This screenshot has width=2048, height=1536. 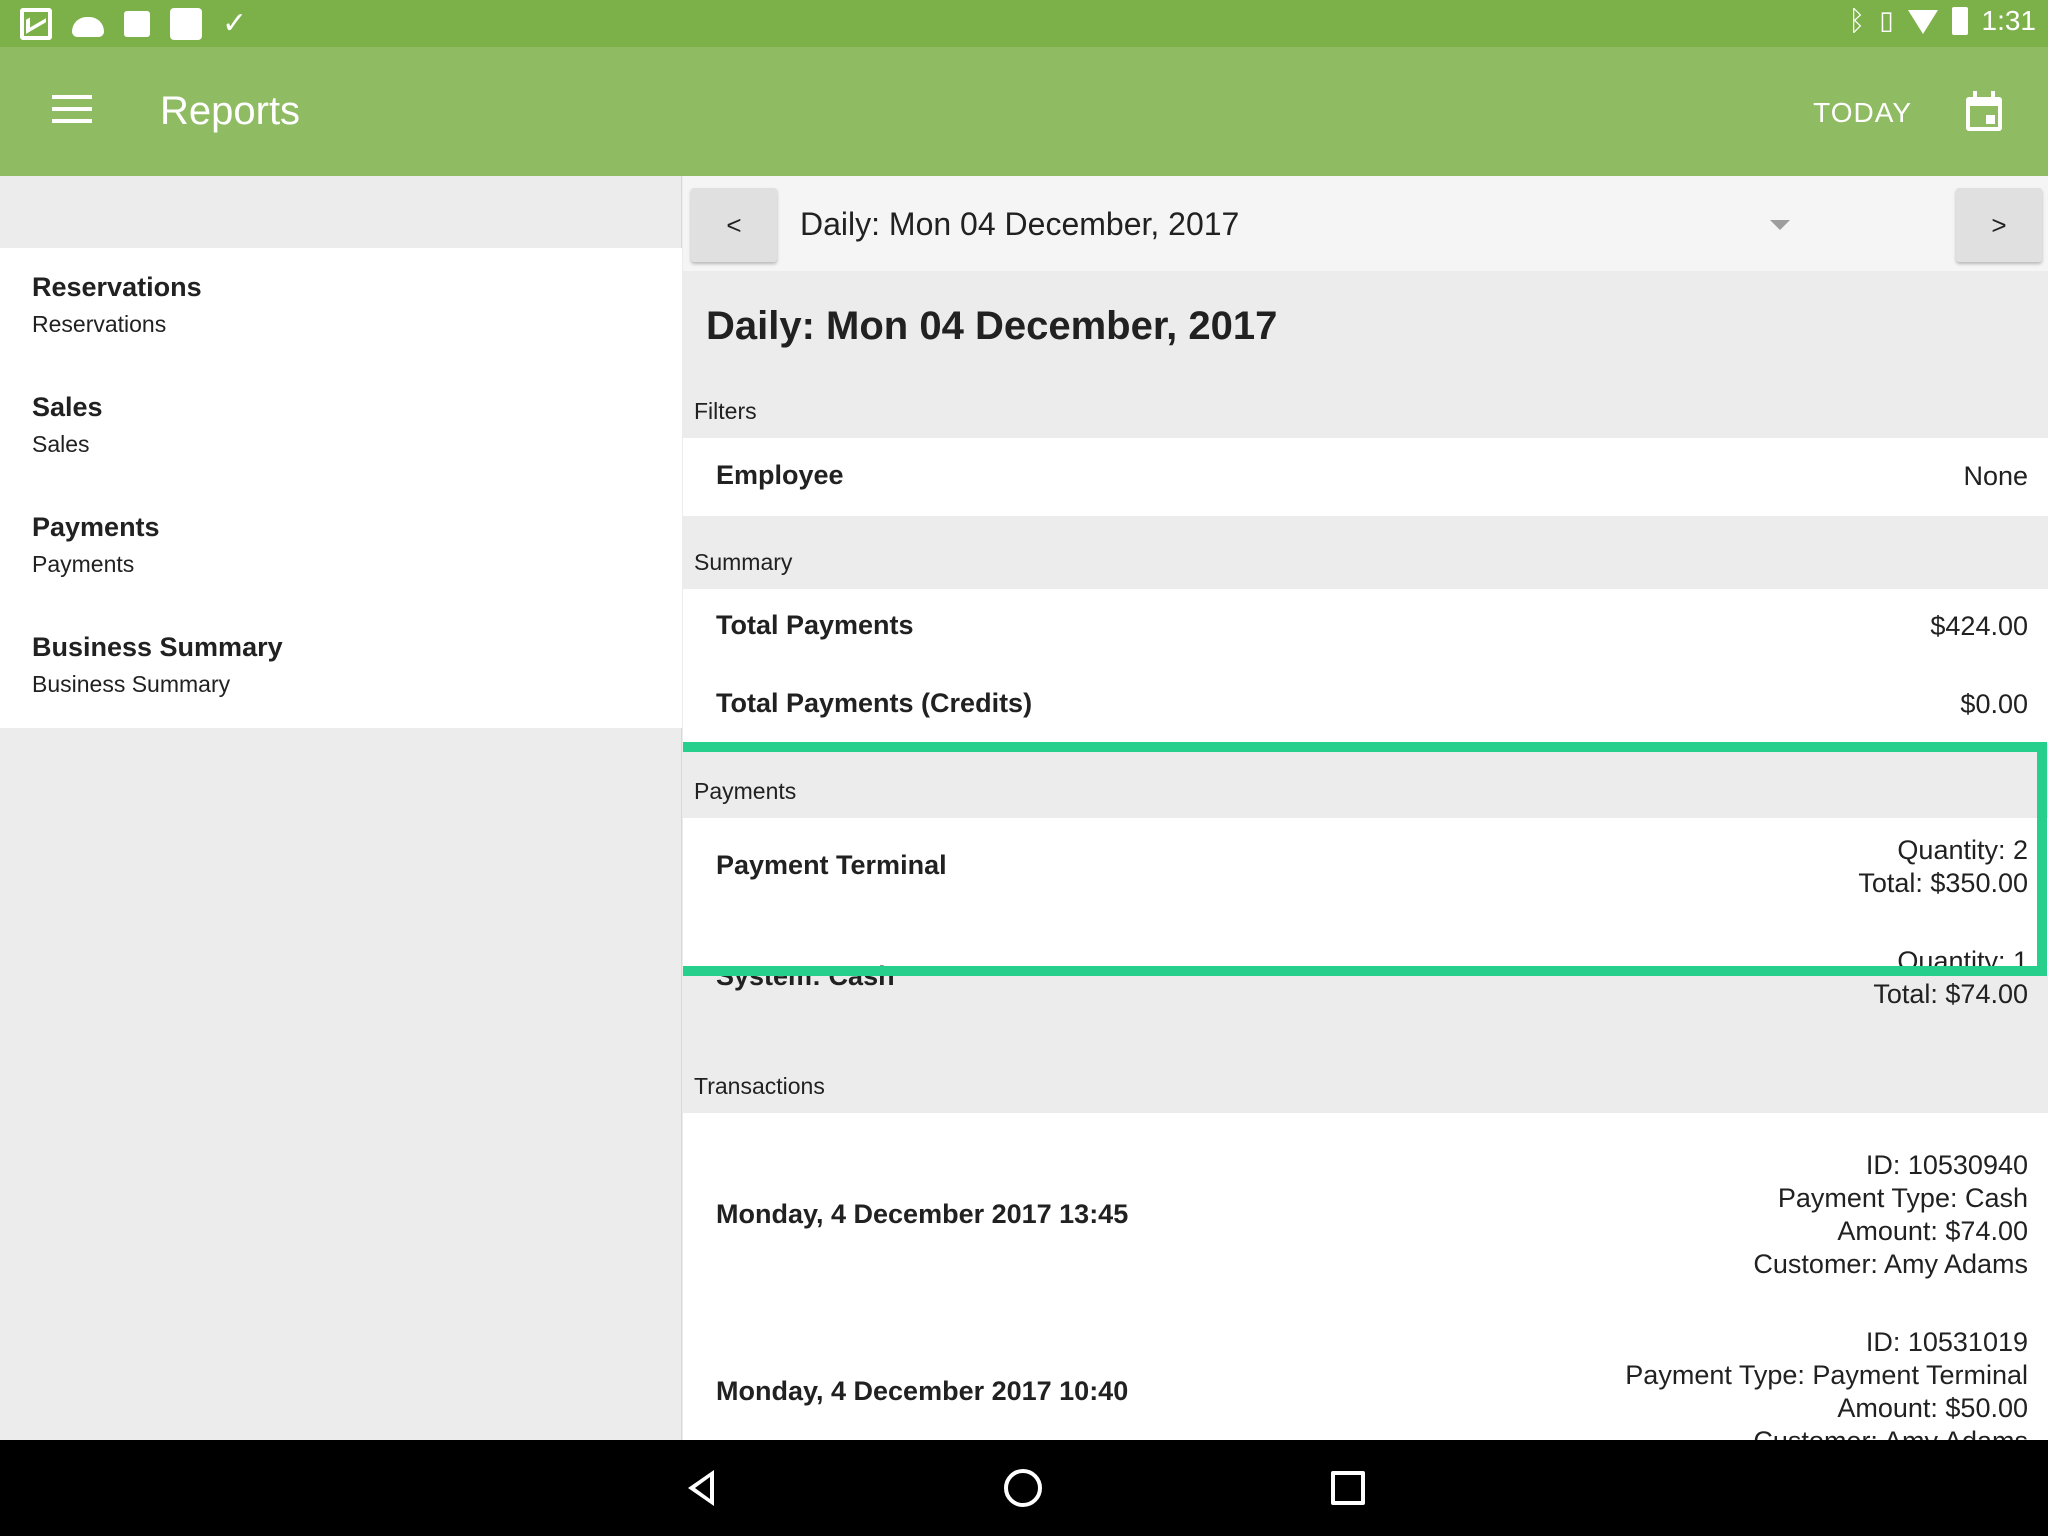 What do you see at coordinates (1999, 225) in the screenshot?
I see `next-date-button: >` at bounding box center [1999, 225].